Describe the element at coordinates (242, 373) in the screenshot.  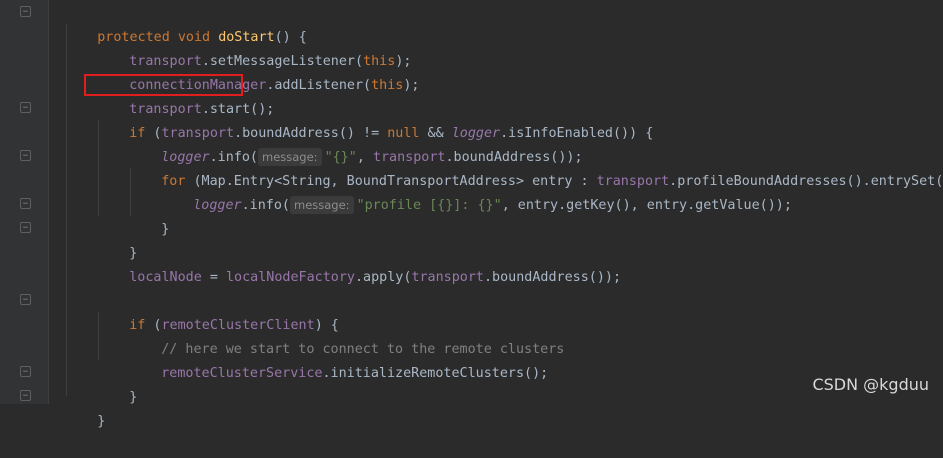
I see `field: remoteClusterService` at that location.